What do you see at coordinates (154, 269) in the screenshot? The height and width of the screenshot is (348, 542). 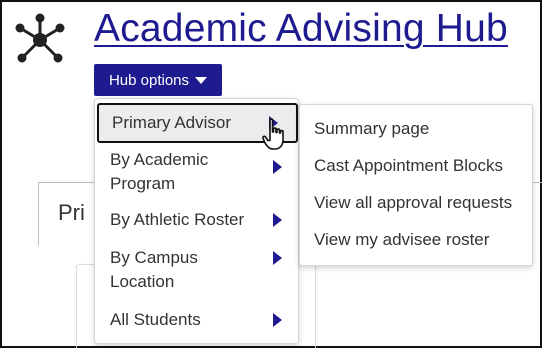 I see `menu-item-label: By Campus Location` at bounding box center [154, 269].